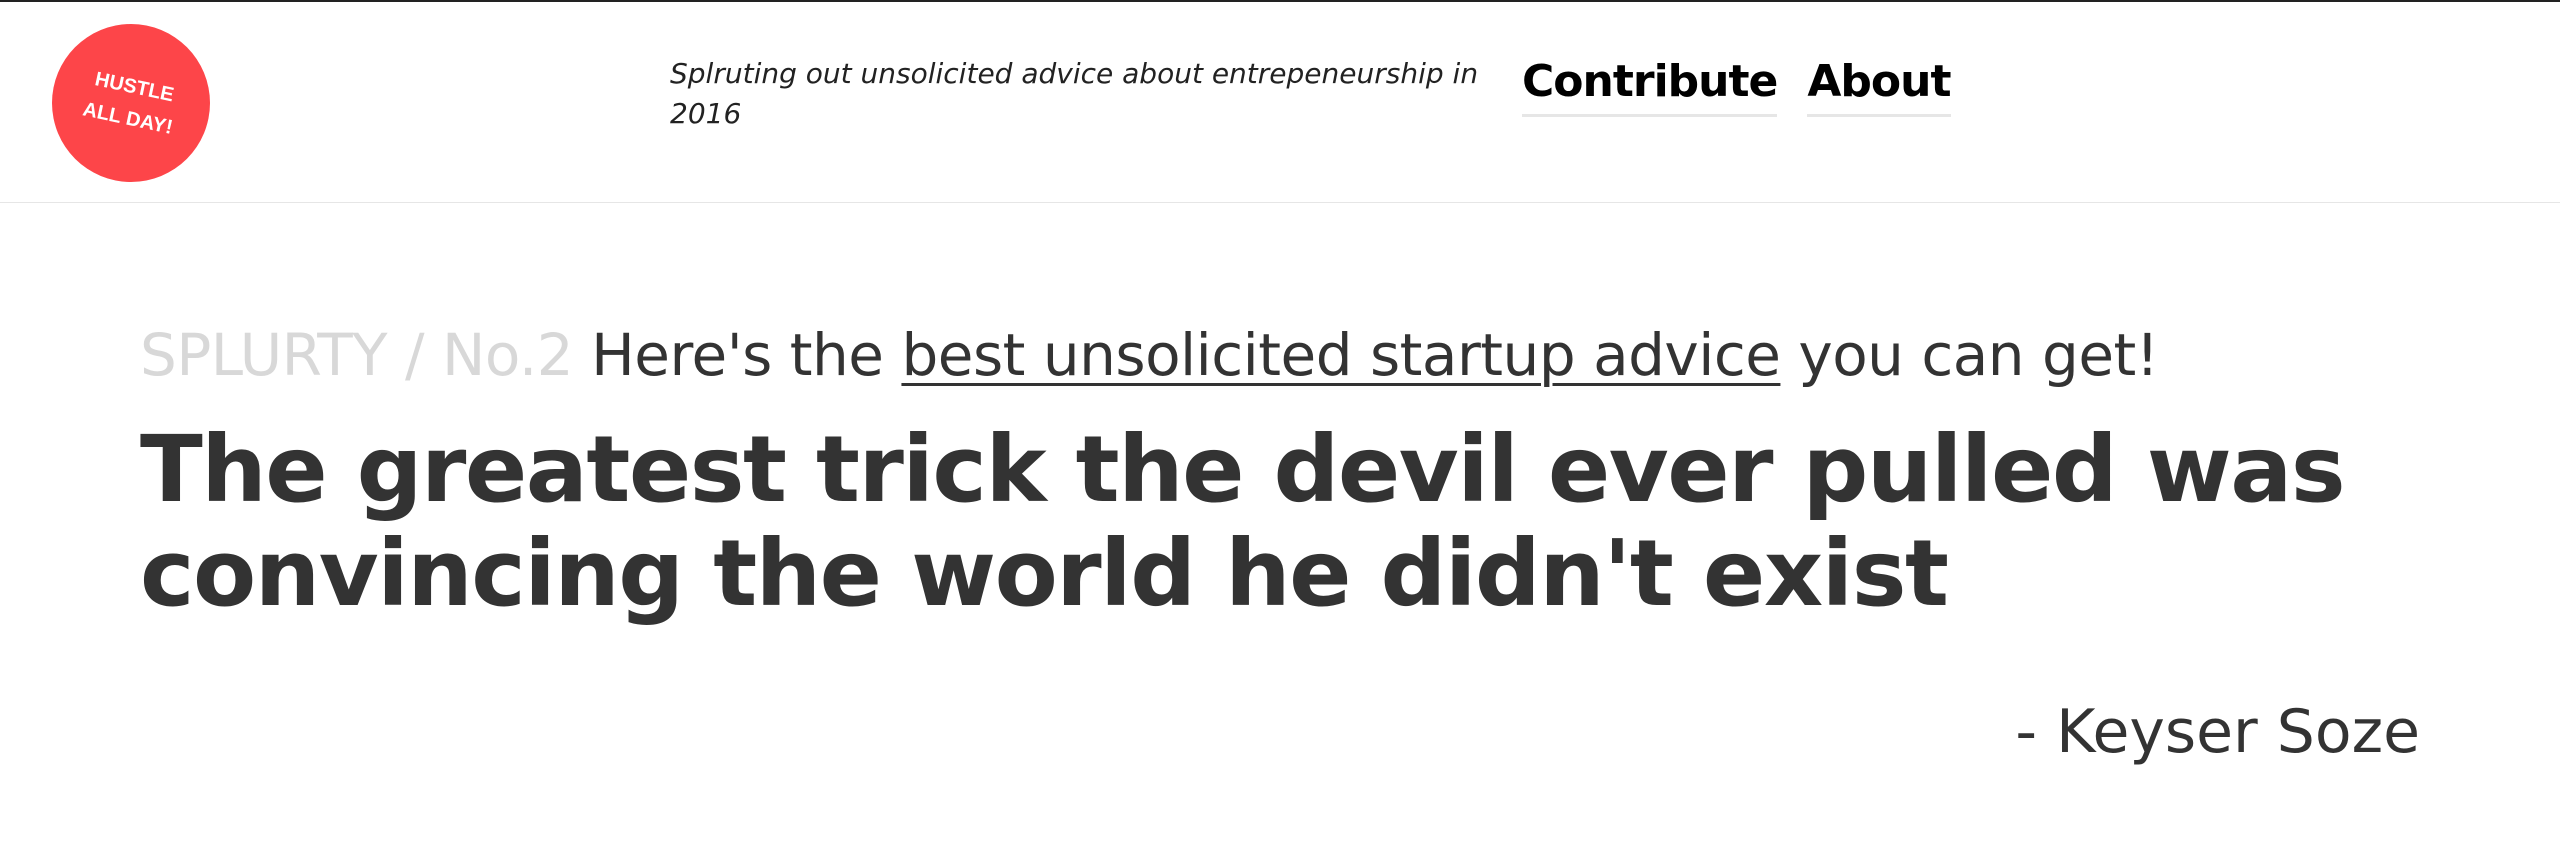 The width and height of the screenshot is (2560, 850). Describe the element at coordinates (357, 355) in the screenshot. I see `series-label: SPLURTY / No.2` at that location.